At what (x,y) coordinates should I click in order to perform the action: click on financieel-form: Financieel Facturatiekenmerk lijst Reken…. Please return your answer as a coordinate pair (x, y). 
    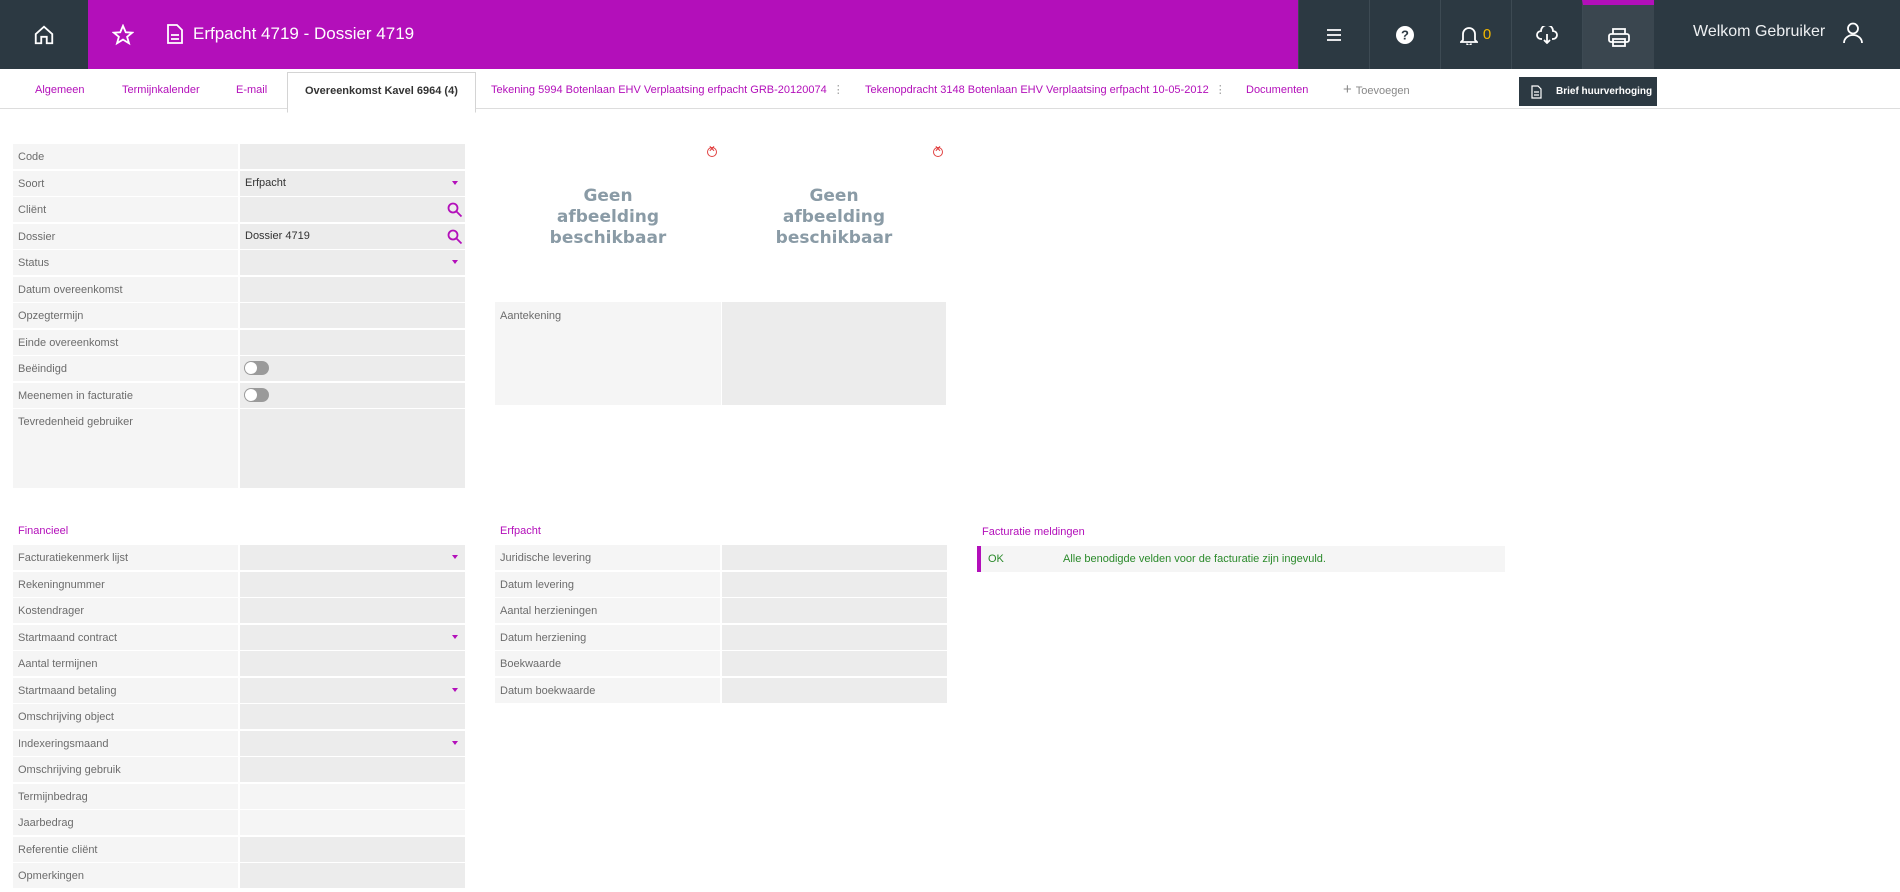
    Looking at the image, I should click on (239, 703).